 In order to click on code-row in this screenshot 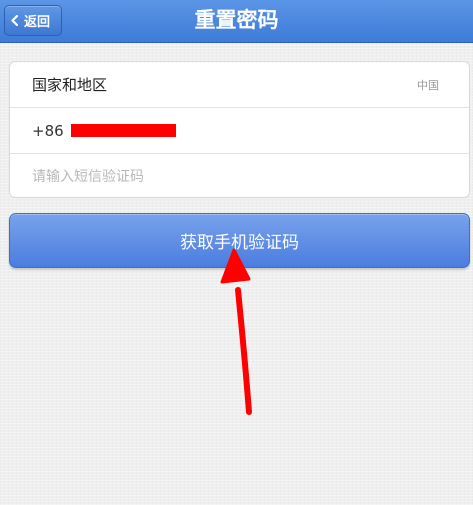, I will do `click(239, 176)`.